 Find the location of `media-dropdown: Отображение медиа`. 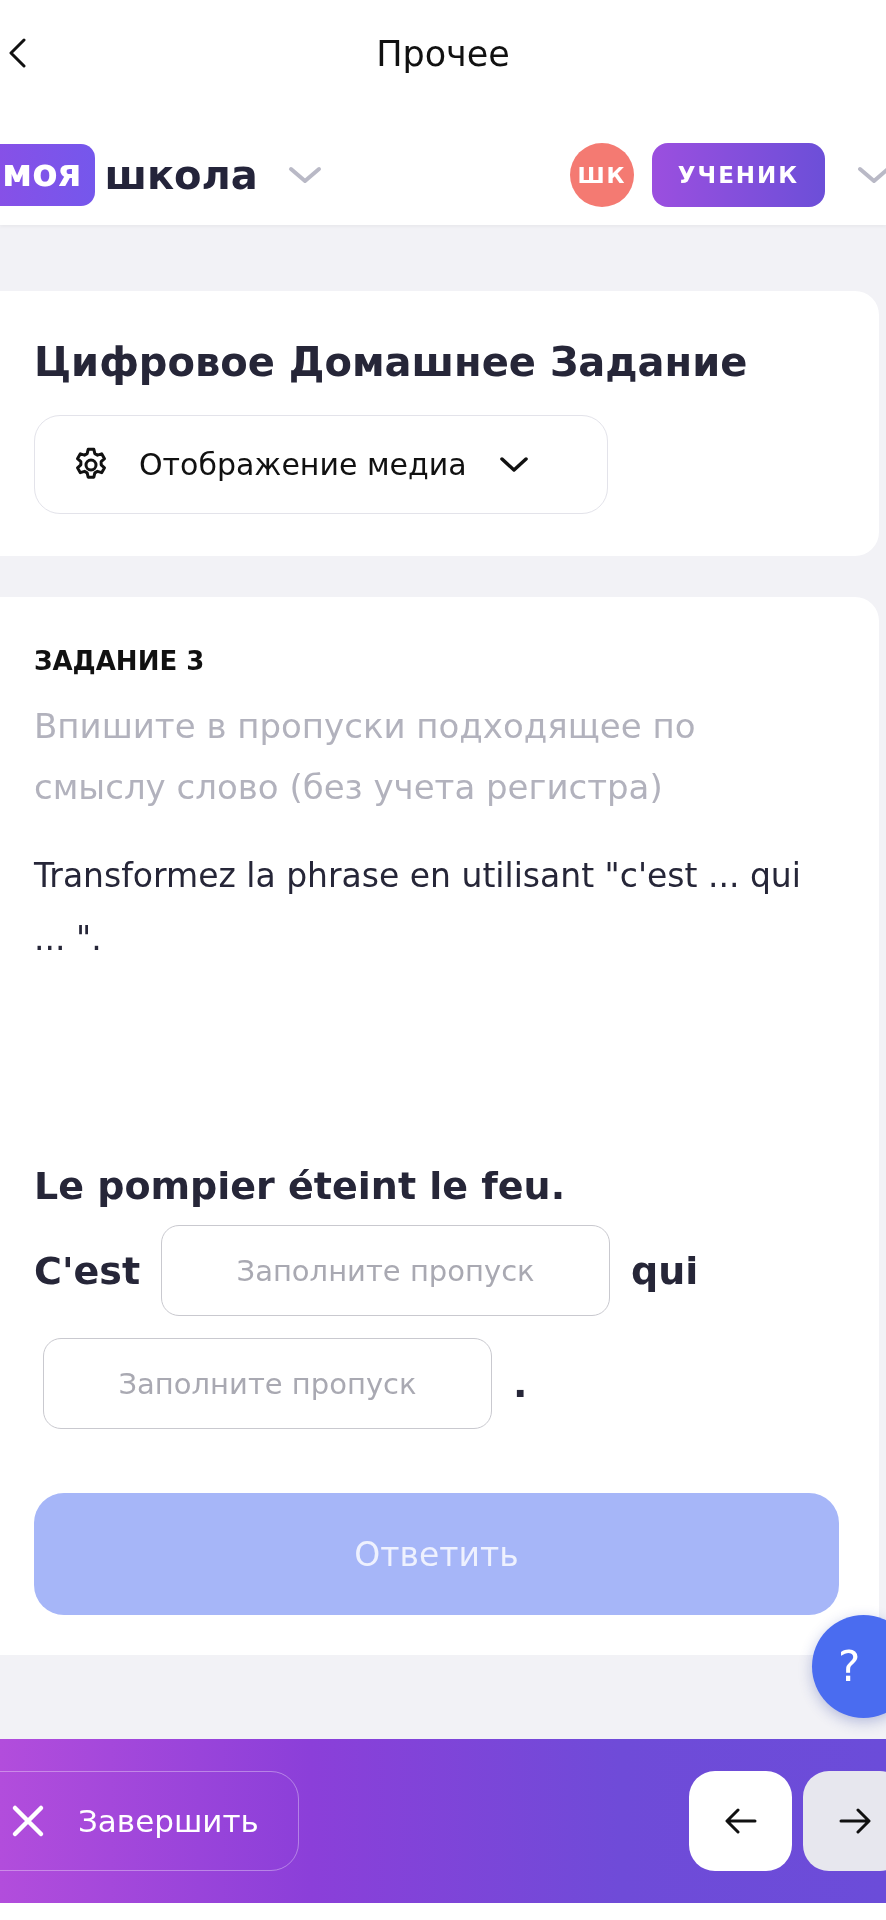

media-dropdown: Отображение медиа is located at coordinates (321, 464).